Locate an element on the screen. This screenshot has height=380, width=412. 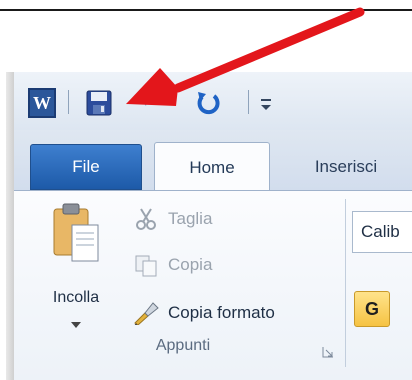
paste-button: Incolla is located at coordinates (76, 267).